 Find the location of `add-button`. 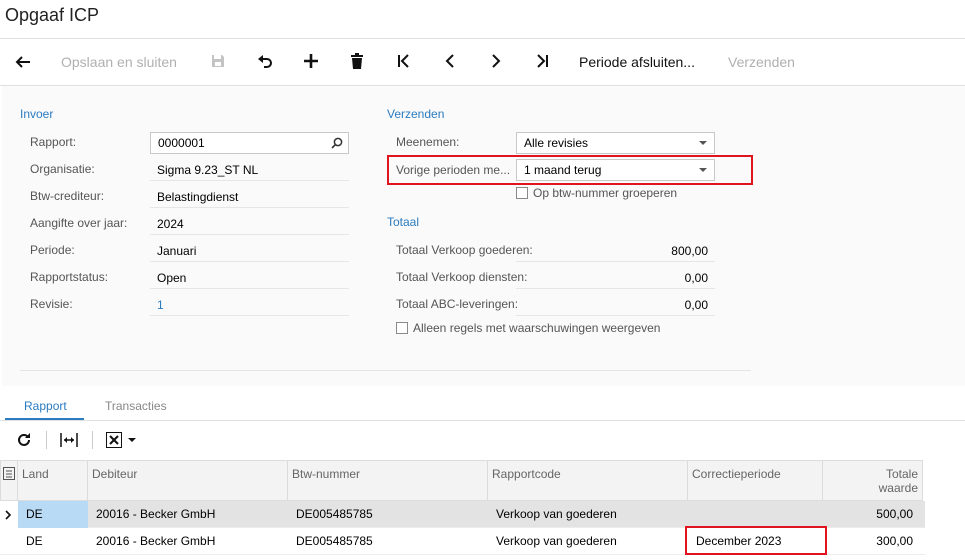

add-button is located at coordinates (313, 62).